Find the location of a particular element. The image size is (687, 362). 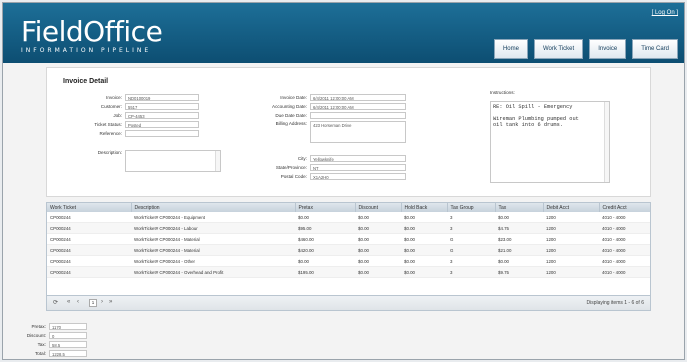

city-label: City: is located at coordinates (302, 158).